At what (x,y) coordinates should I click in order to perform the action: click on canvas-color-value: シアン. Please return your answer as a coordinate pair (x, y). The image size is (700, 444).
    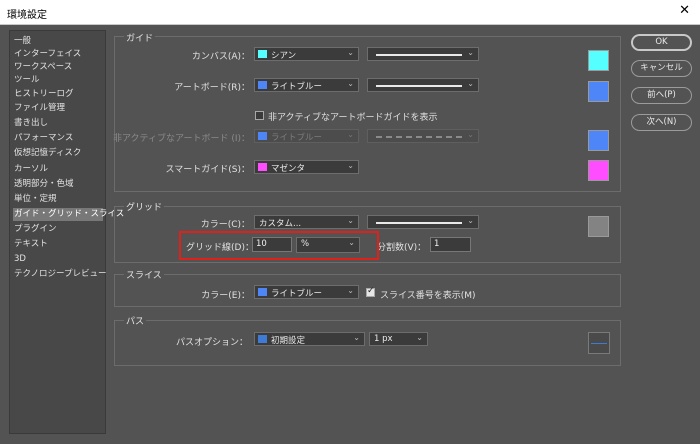
    Looking at the image, I should click on (284, 56).